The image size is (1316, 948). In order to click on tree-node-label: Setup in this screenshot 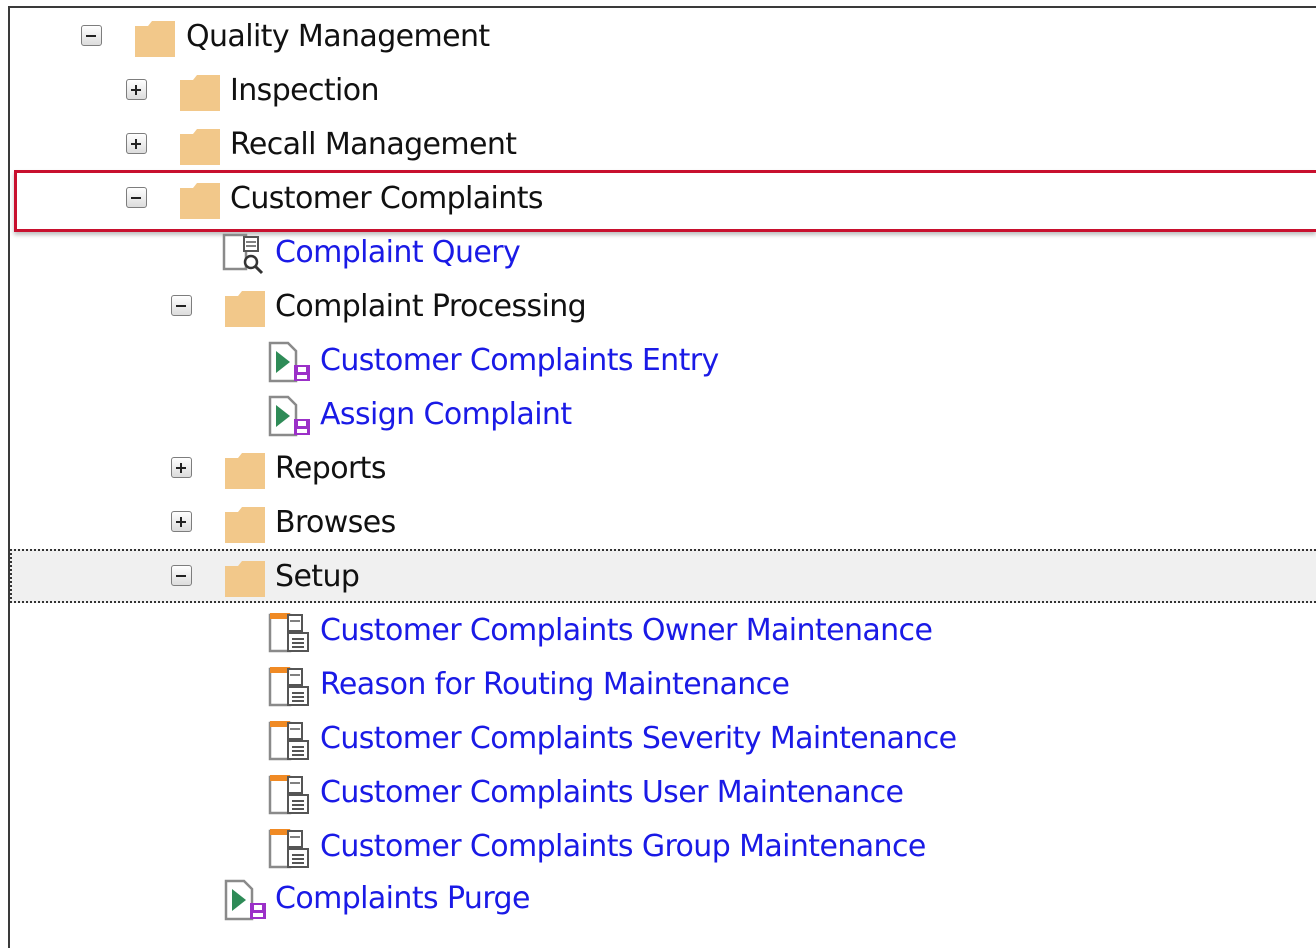, I will do `click(317, 576)`.